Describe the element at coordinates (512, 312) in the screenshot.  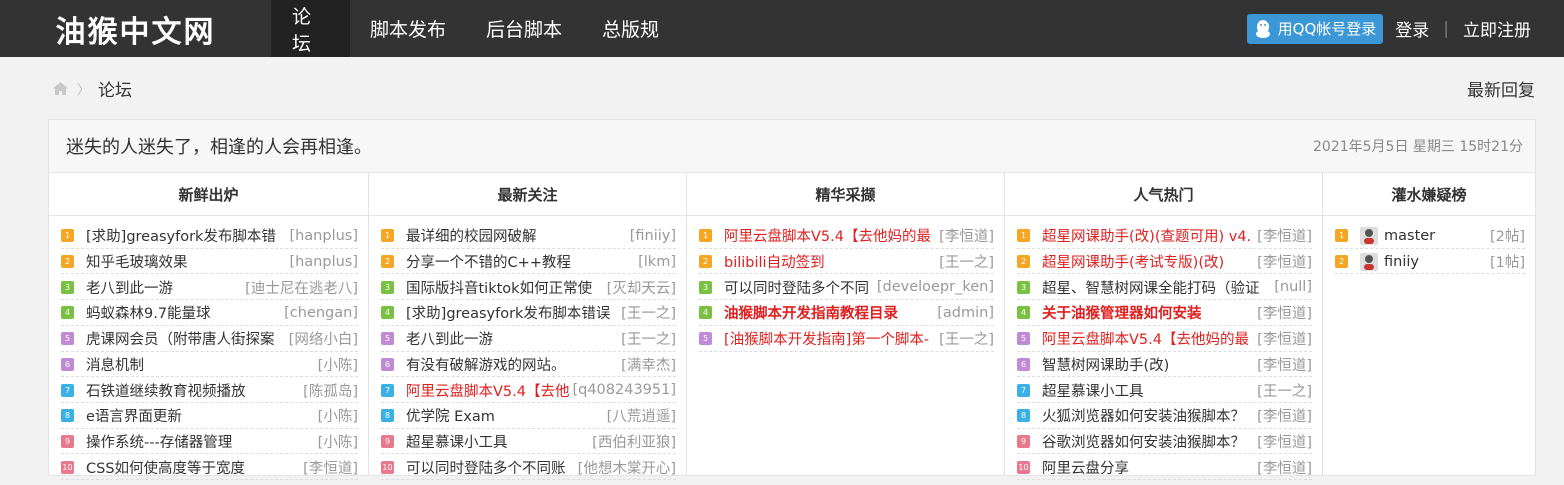
I see `thread-title-link: [求助]greasyfork发布脚本错误` at that location.